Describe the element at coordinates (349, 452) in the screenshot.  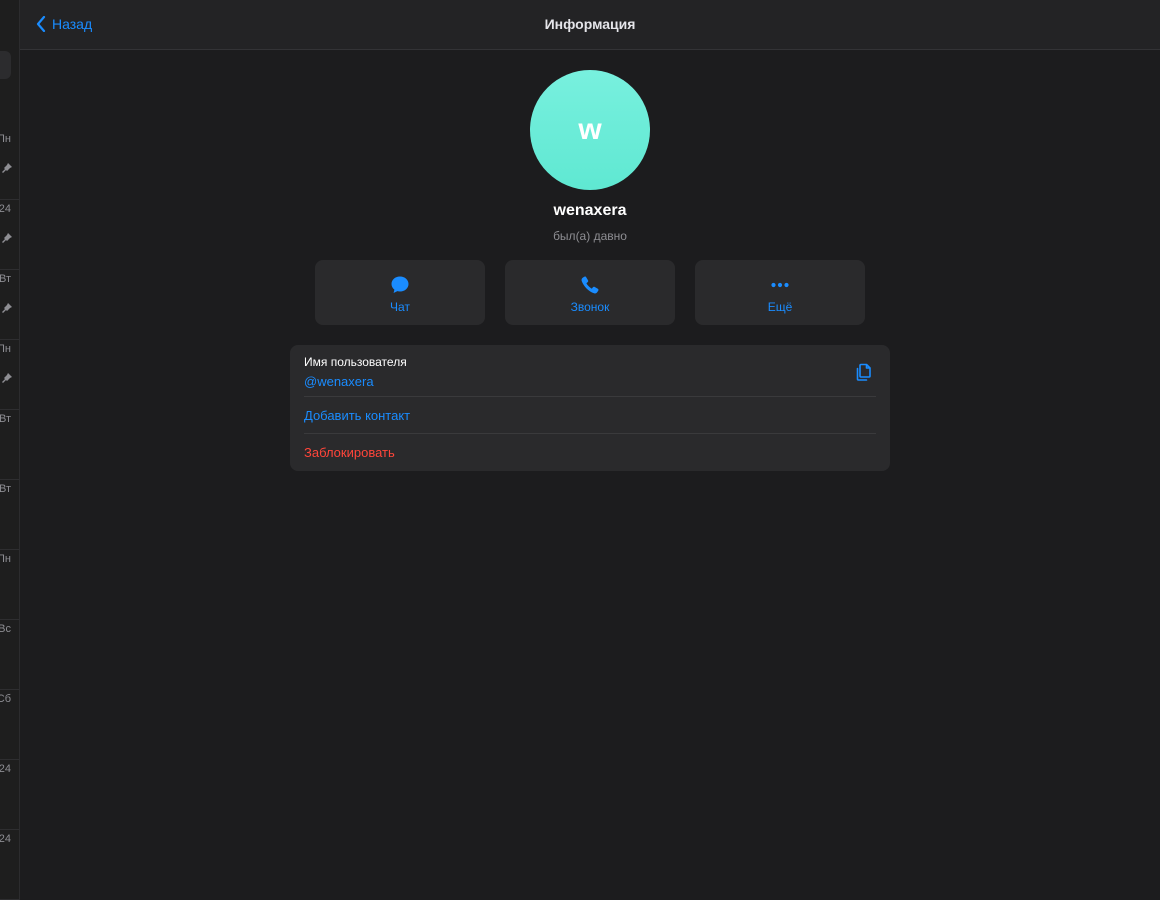
I see `block-button: Заблокировать` at that location.